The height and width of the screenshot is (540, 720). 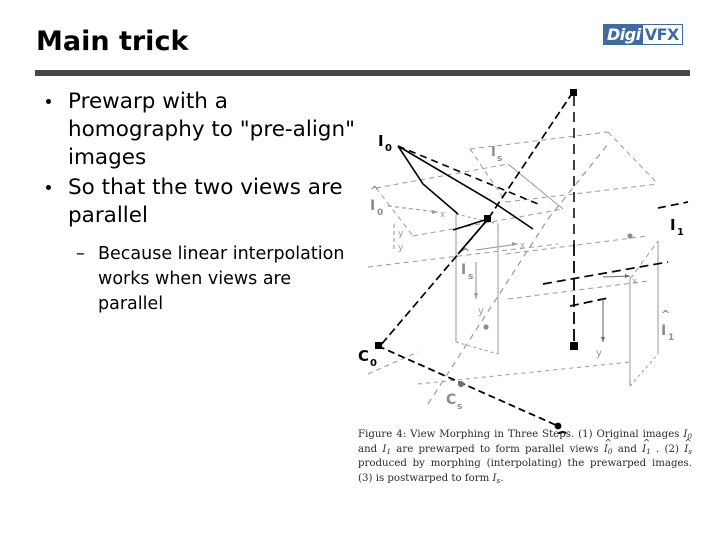 What do you see at coordinates (112, 41) in the screenshot?
I see `page-title: Main trick` at bounding box center [112, 41].